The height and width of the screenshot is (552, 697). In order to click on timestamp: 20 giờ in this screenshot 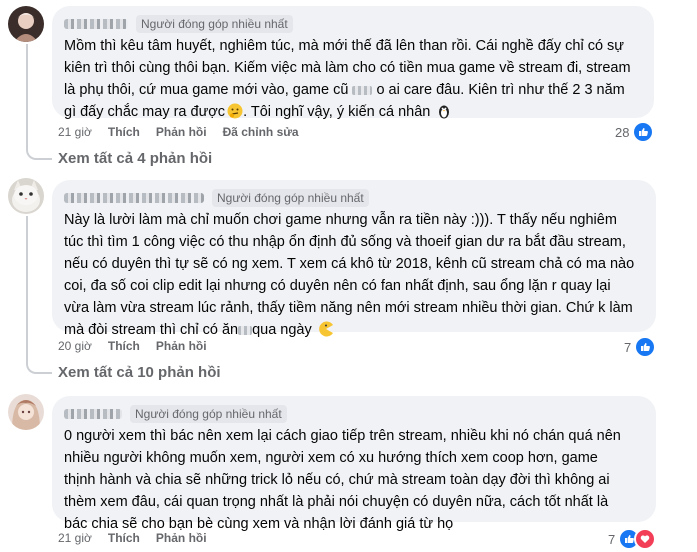, I will do `click(75, 346)`.